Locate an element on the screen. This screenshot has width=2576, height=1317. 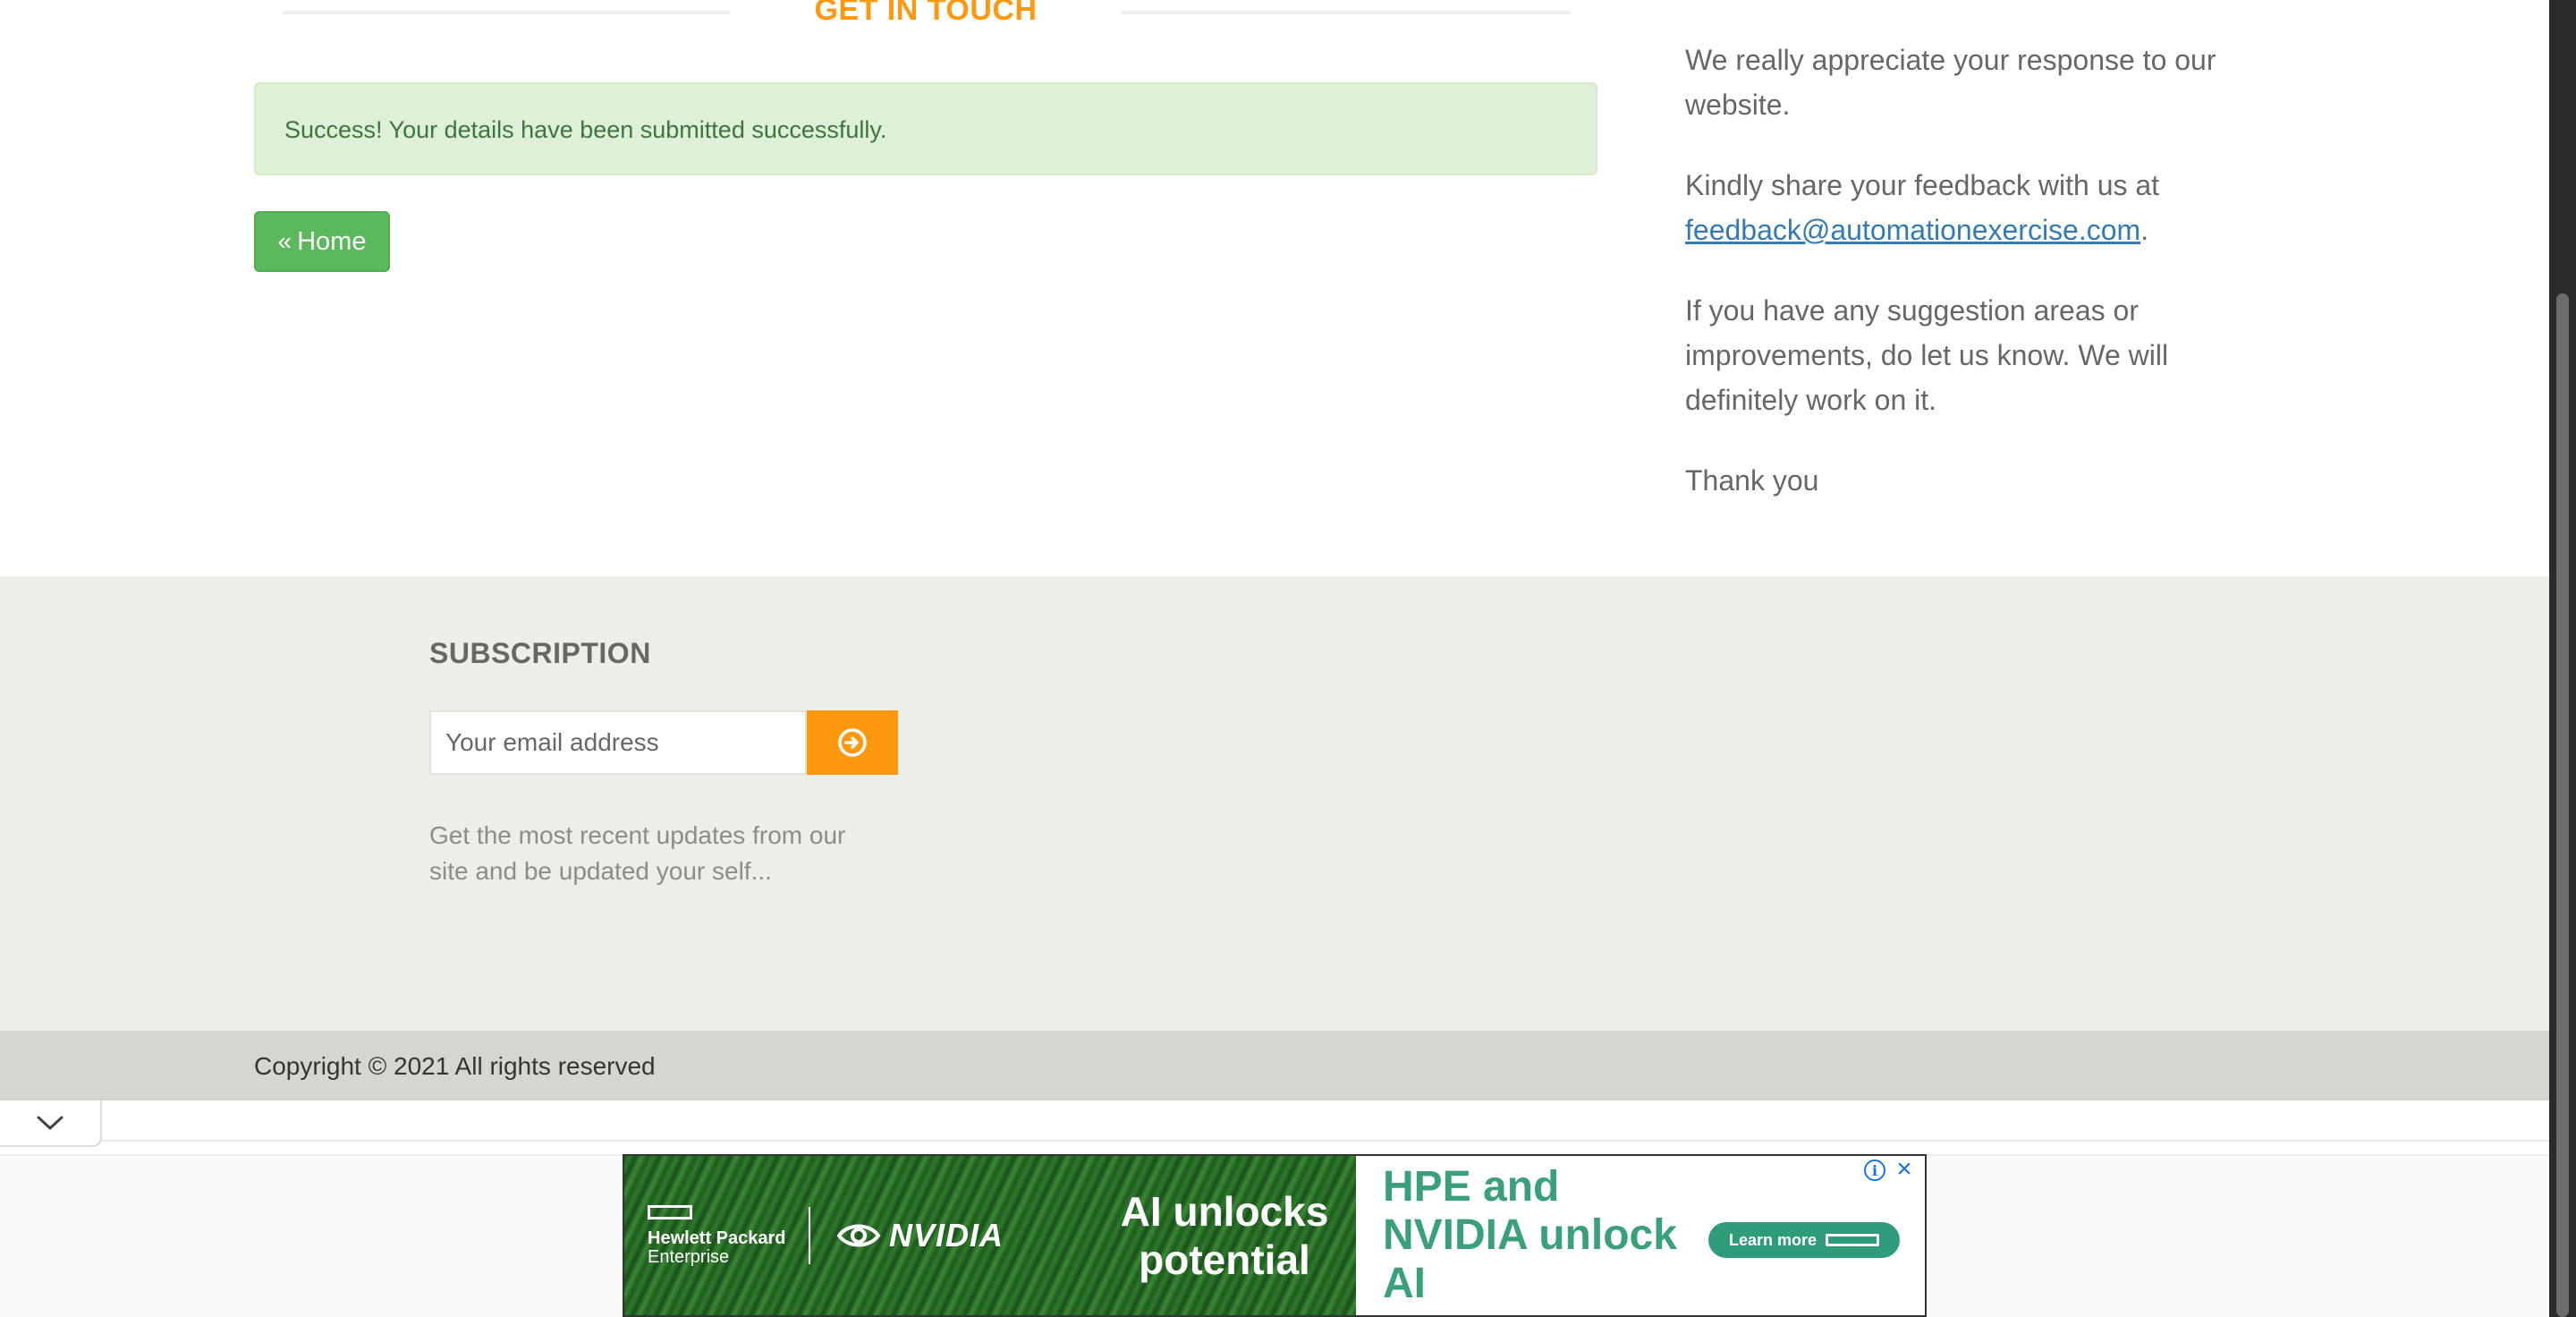
nvidia-eye-icon is located at coordinates (858, 1235).